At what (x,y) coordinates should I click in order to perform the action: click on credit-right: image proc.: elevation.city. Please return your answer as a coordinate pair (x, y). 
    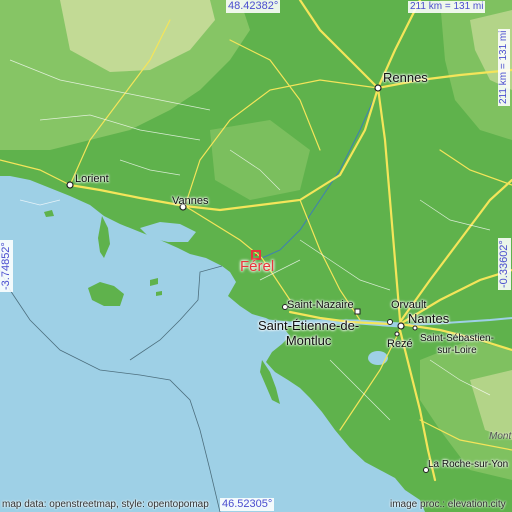
    Looking at the image, I should click on (448, 504).